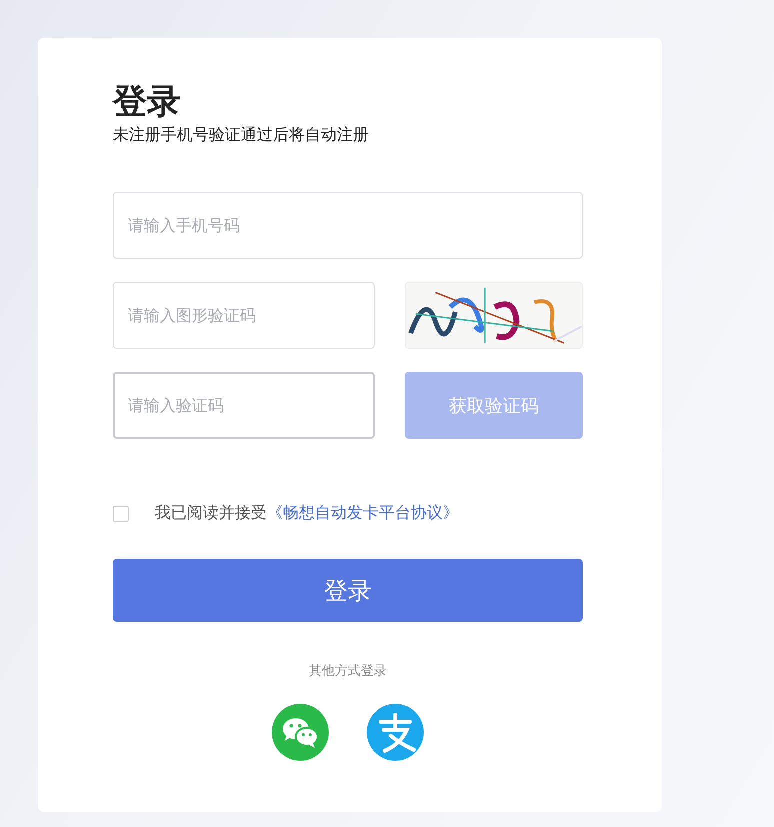 The image size is (774, 827). I want to click on payment-icon, so click(395, 732).